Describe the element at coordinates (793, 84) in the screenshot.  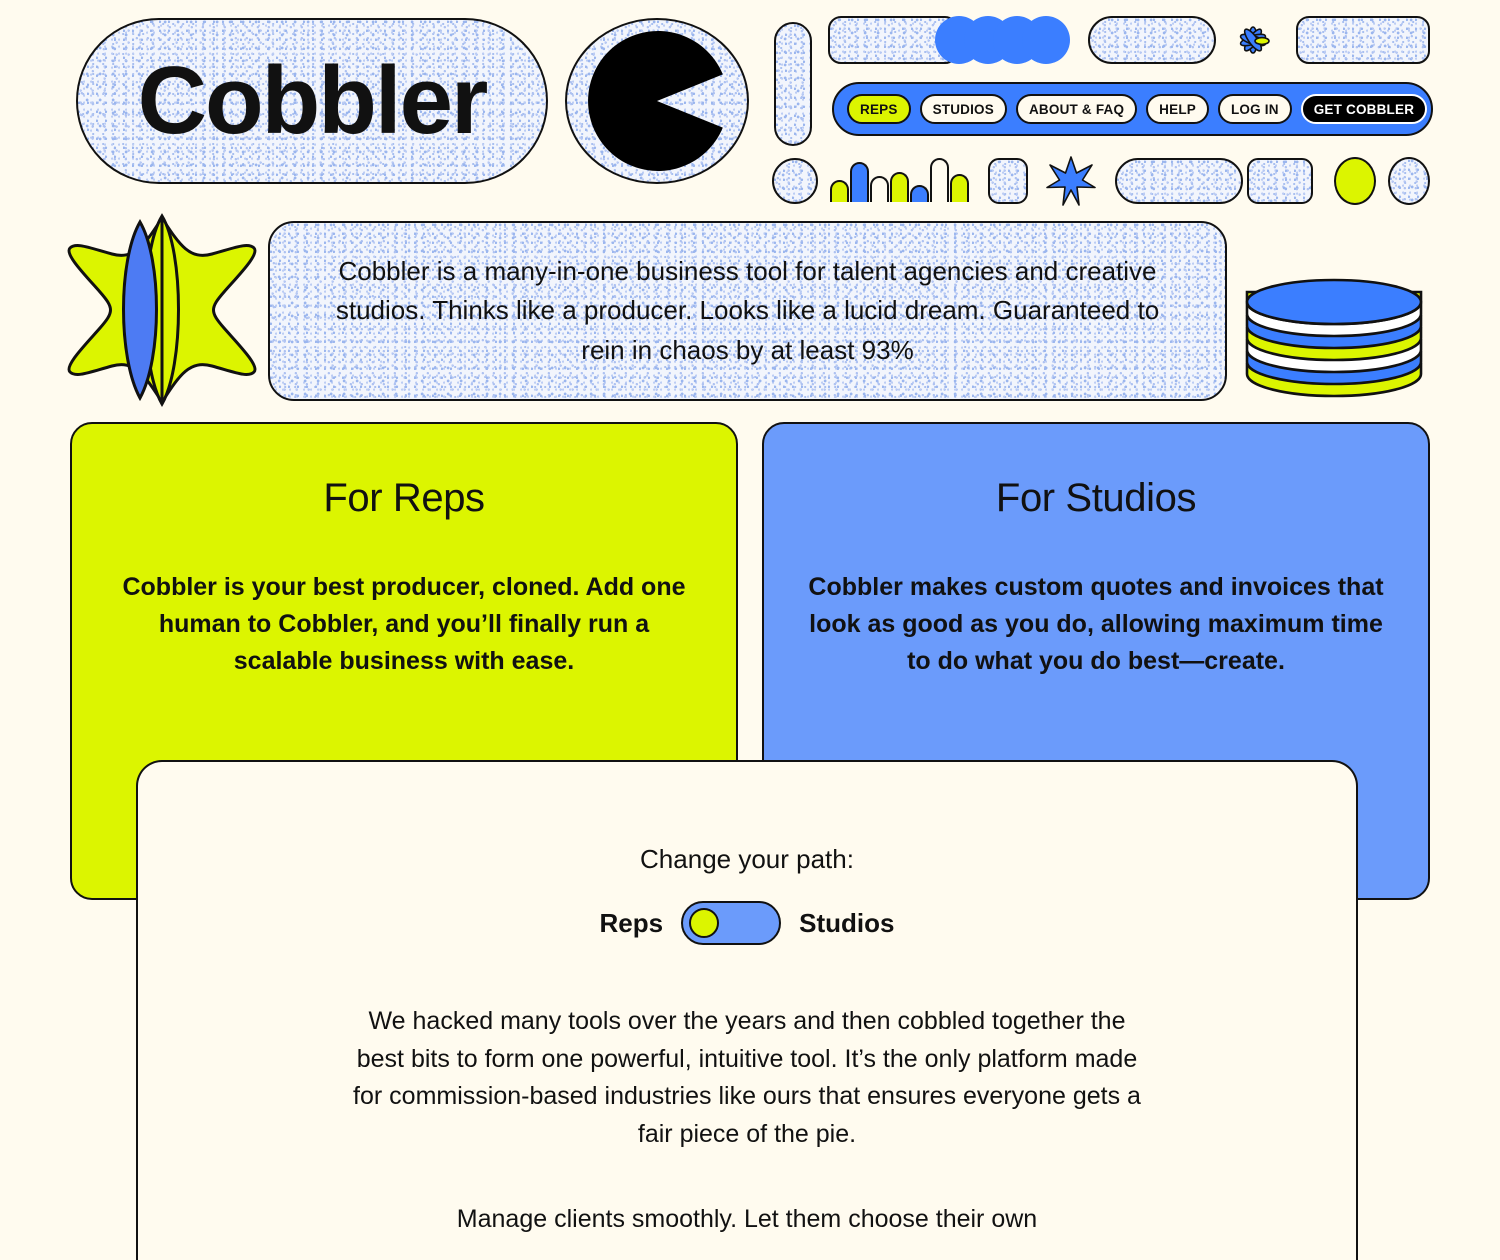
I see `decor-vertical-pill` at that location.